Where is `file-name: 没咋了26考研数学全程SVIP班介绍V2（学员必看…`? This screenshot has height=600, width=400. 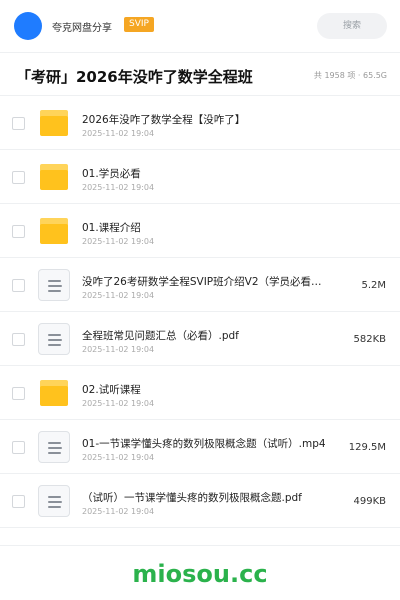 file-name: 没咋了26考研数学全程SVIP班介绍V2（学员必看… is located at coordinates (202, 281).